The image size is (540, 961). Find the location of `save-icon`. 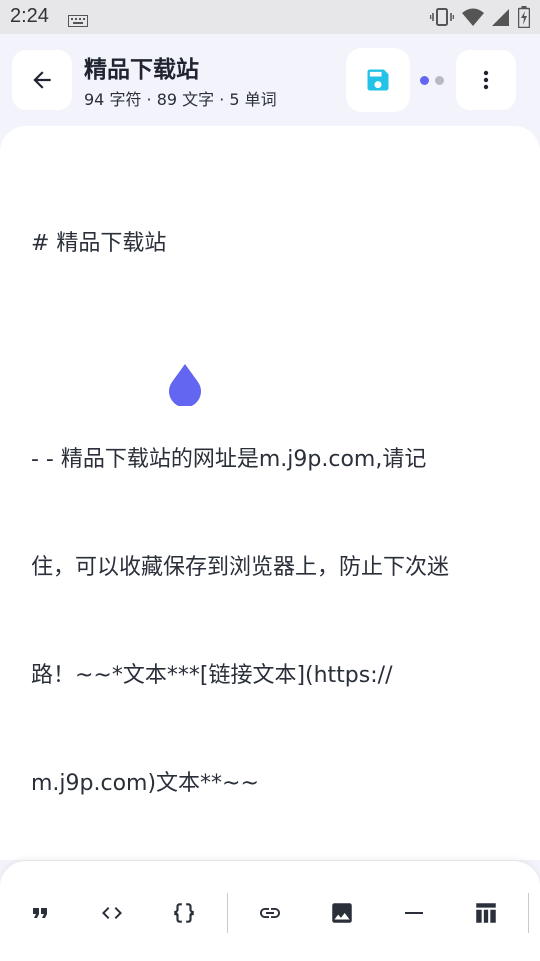

save-icon is located at coordinates (378, 80).